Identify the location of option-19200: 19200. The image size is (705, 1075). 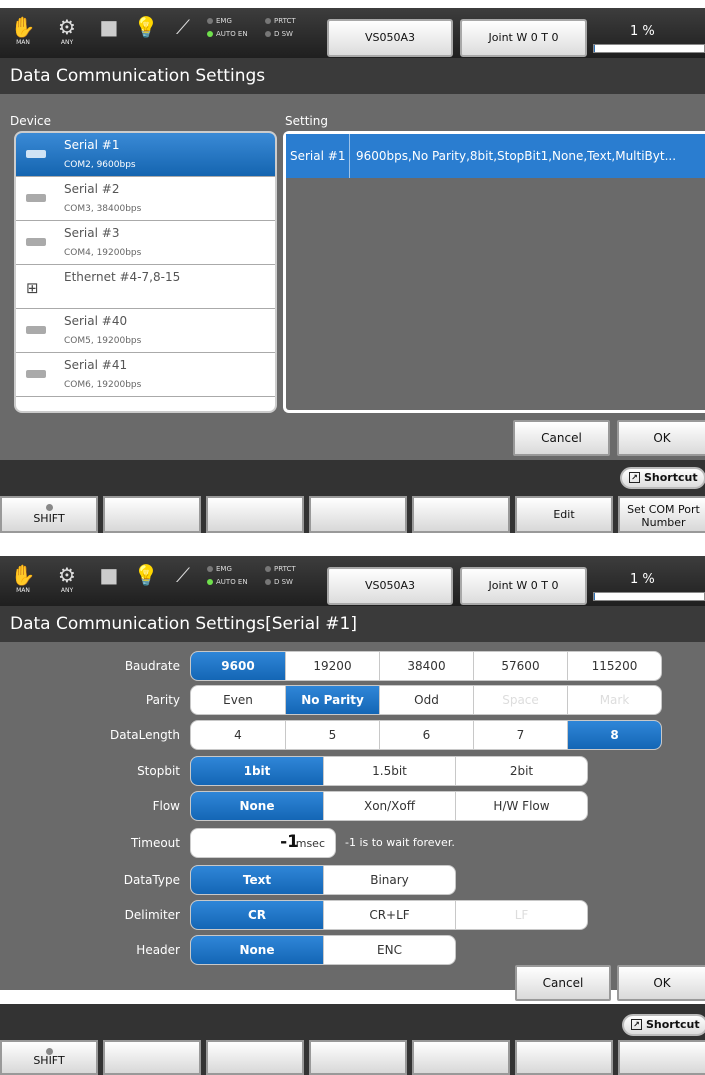
(332, 666).